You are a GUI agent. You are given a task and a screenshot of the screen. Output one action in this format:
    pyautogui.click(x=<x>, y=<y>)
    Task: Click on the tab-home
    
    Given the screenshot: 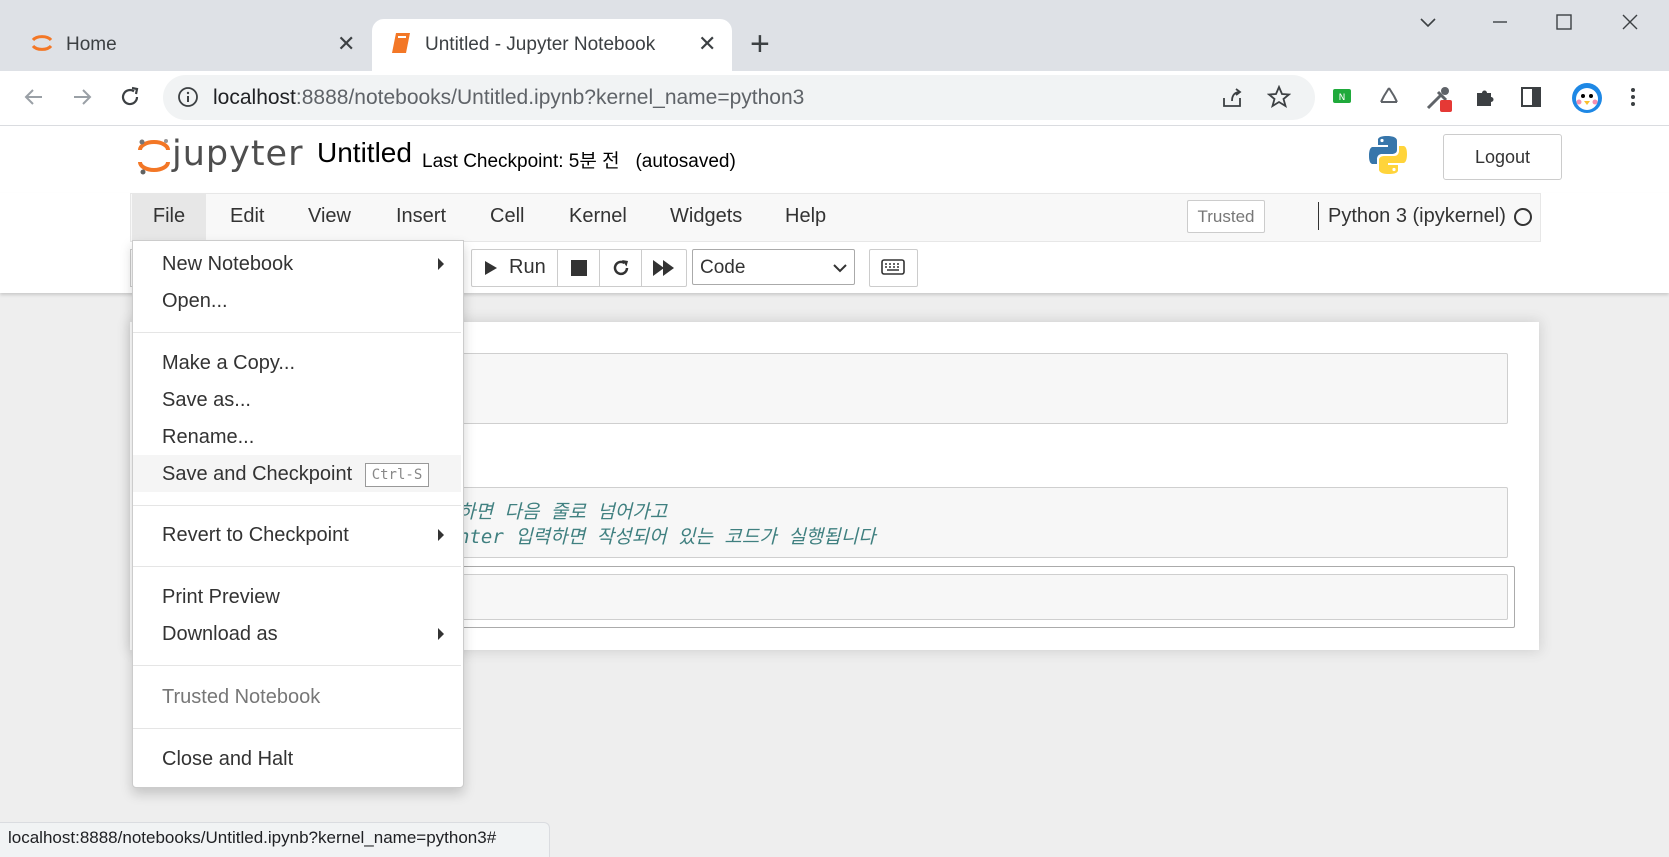 What is the action you would take?
    pyautogui.click(x=188, y=45)
    